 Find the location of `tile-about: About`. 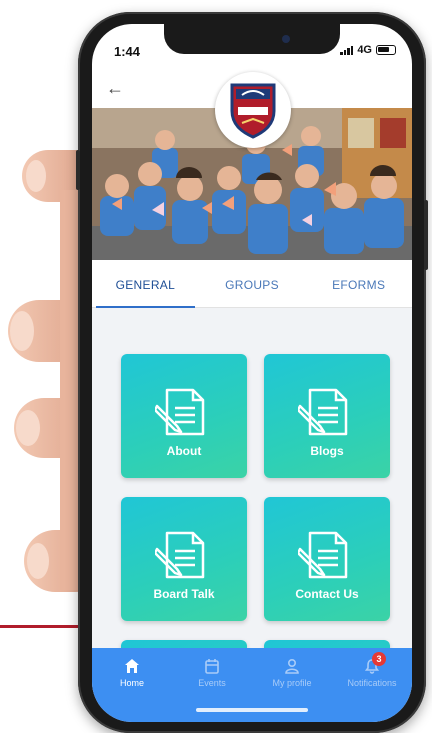

tile-about: About is located at coordinates (184, 416).